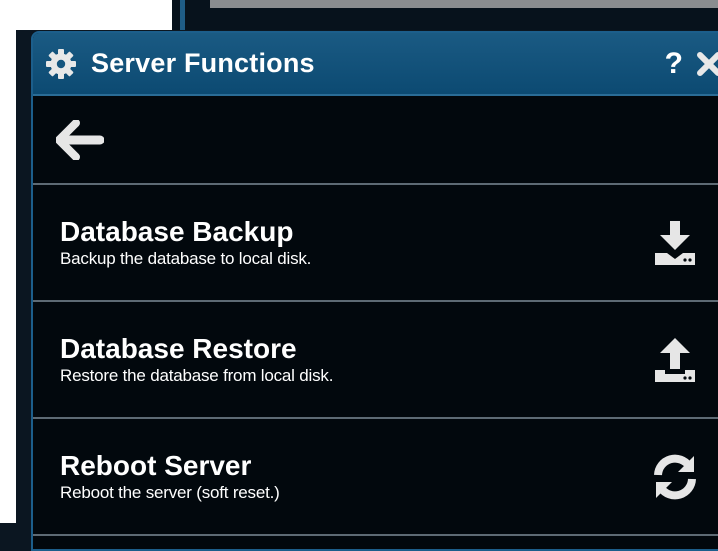 This screenshot has width=718, height=551. I want to click on background-blue-stripe, so click(182, 15).